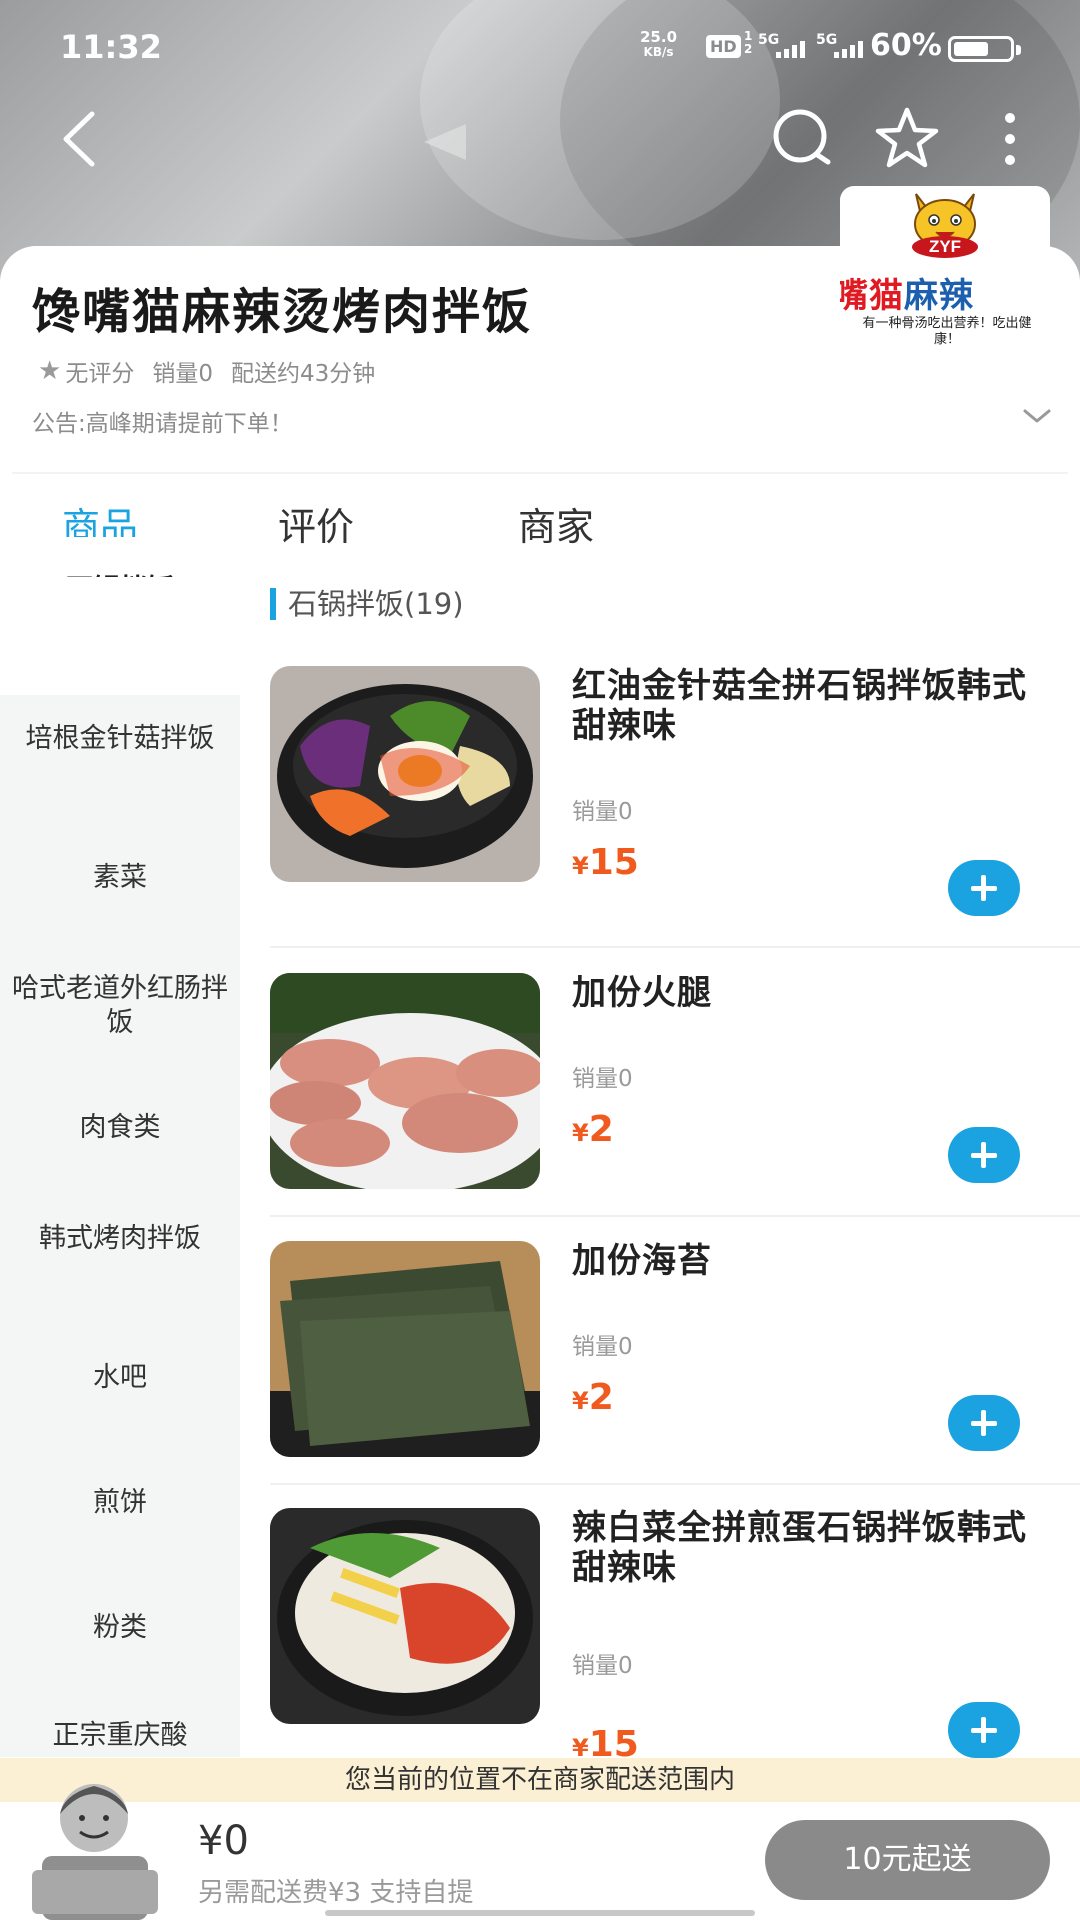  What do you see at coordinates (120, 1628) in the screenshot?
I see `category-item: 粉类` at bounding box center [120, 1628].